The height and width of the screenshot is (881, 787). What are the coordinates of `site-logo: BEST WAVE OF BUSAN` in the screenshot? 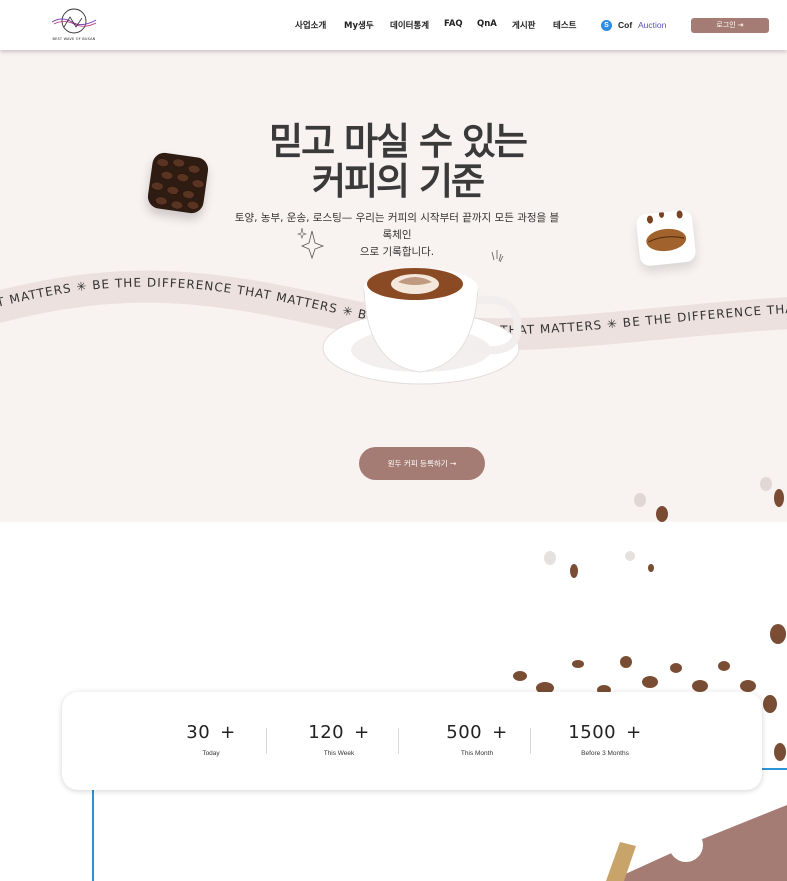 It's located at (74, 25).